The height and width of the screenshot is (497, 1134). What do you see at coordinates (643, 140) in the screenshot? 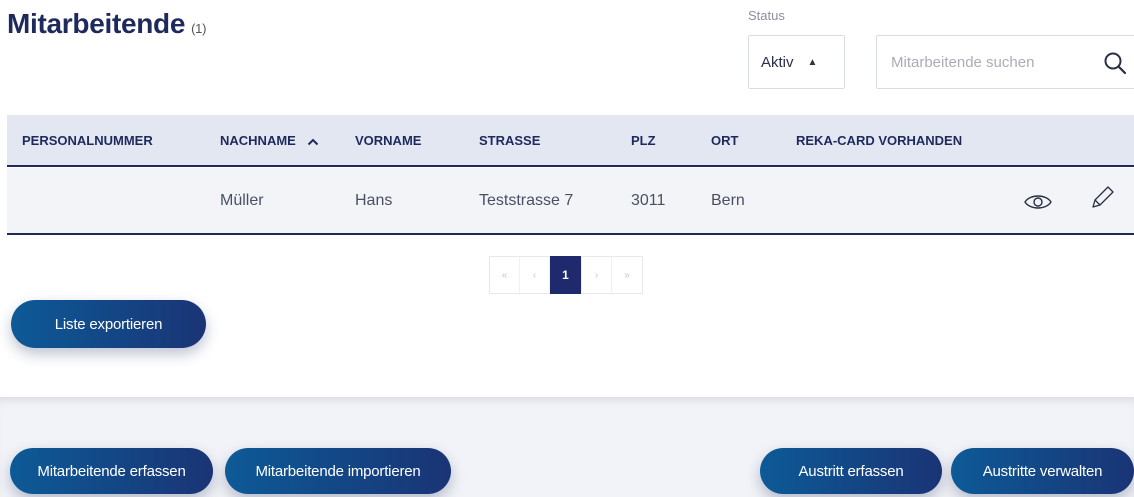
I see `column-header-plz: PLZ` at bounding box center [643, 140].